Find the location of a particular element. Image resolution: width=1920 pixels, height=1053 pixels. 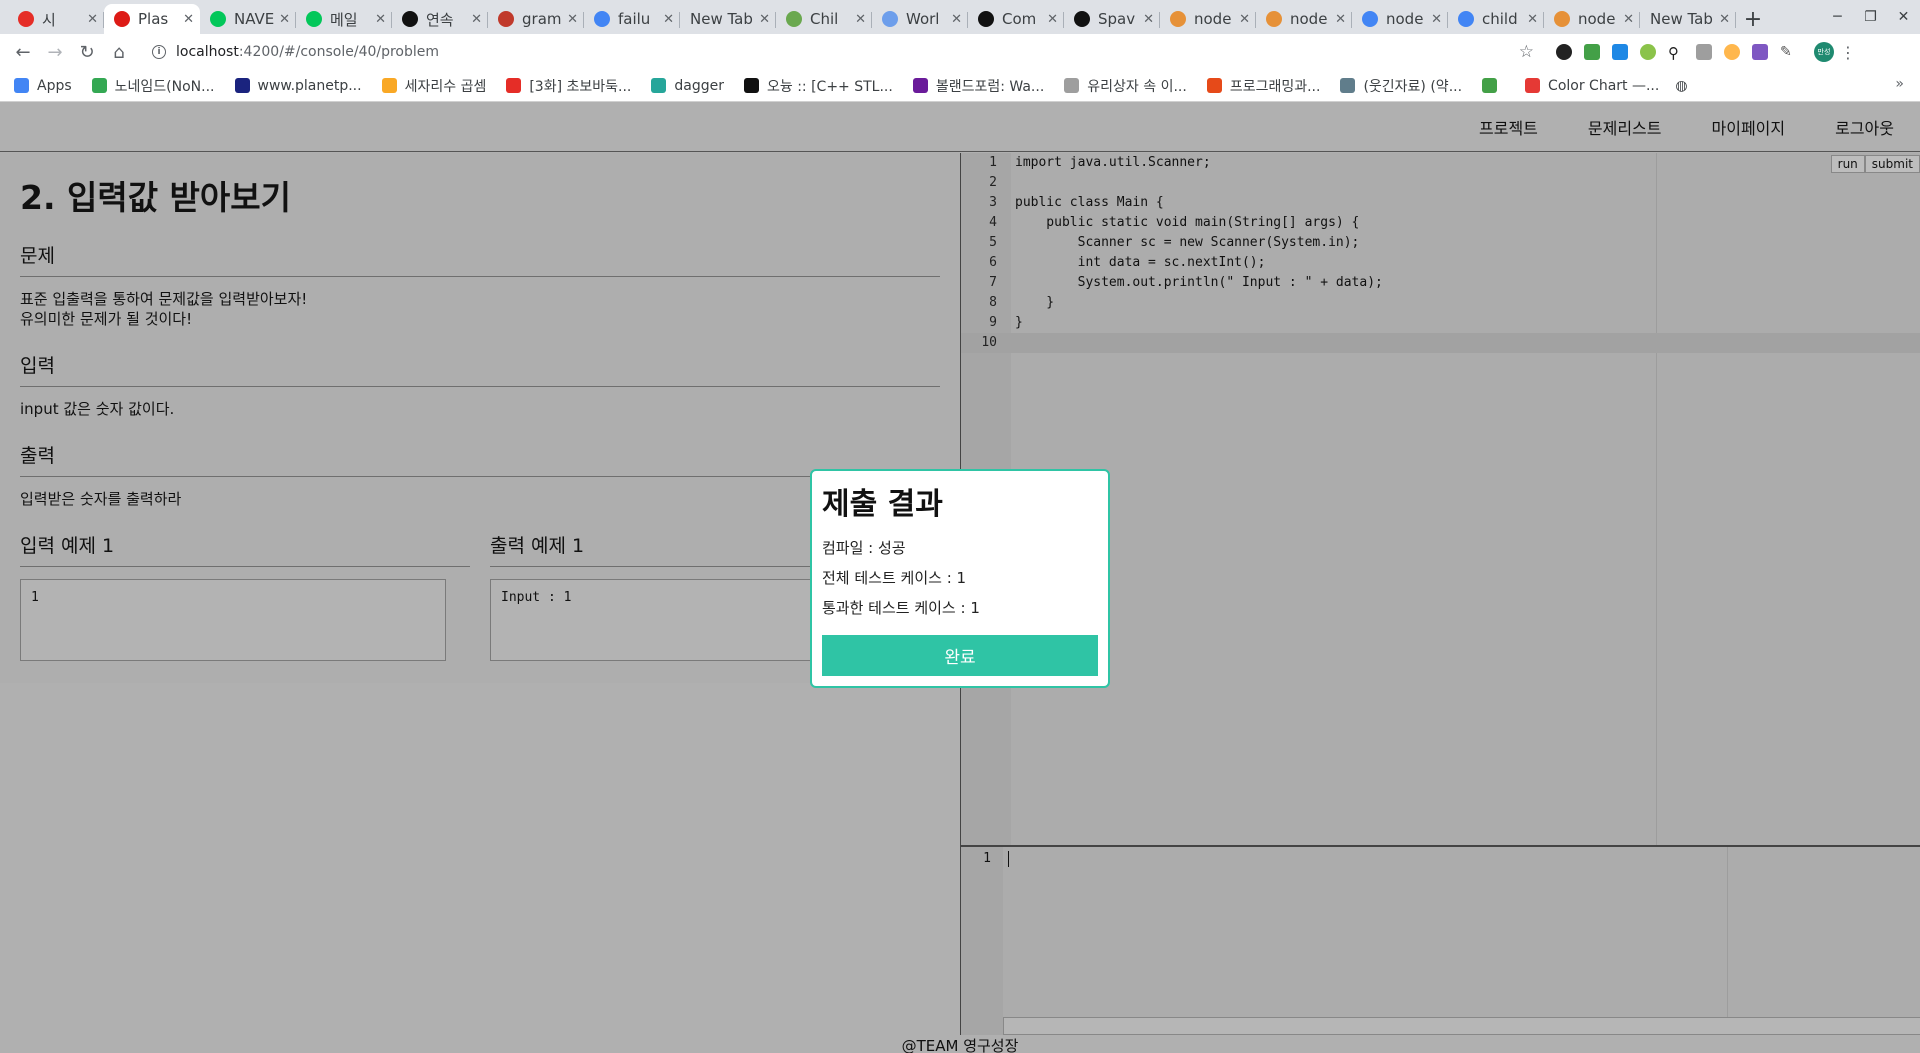

browser-tab: Plas ✕ is located at coordinates (152, 19).